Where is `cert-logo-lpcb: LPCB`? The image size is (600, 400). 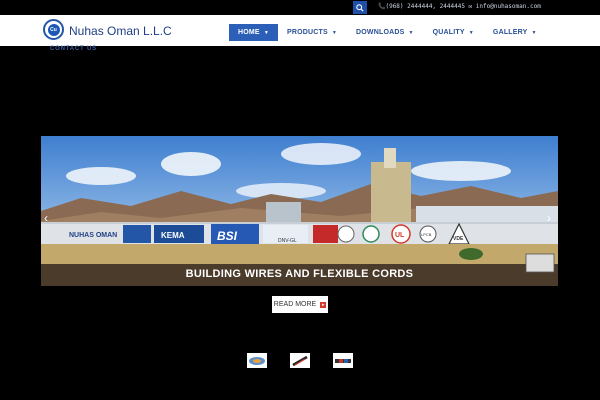 cert-logo-lpcb: LPCB is located at coordinates (426, 234).